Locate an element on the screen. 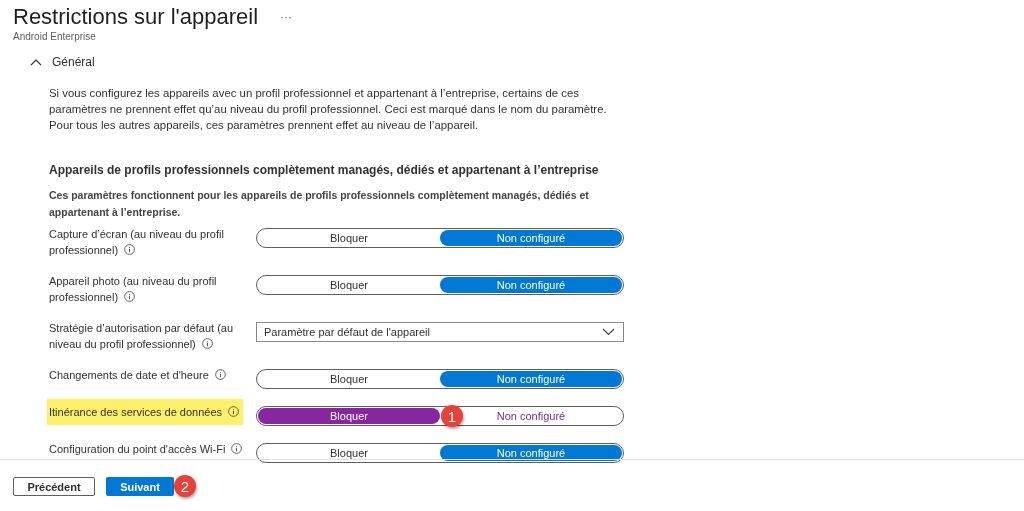  callout-badge: 1 is located at coordinates (452, 416).